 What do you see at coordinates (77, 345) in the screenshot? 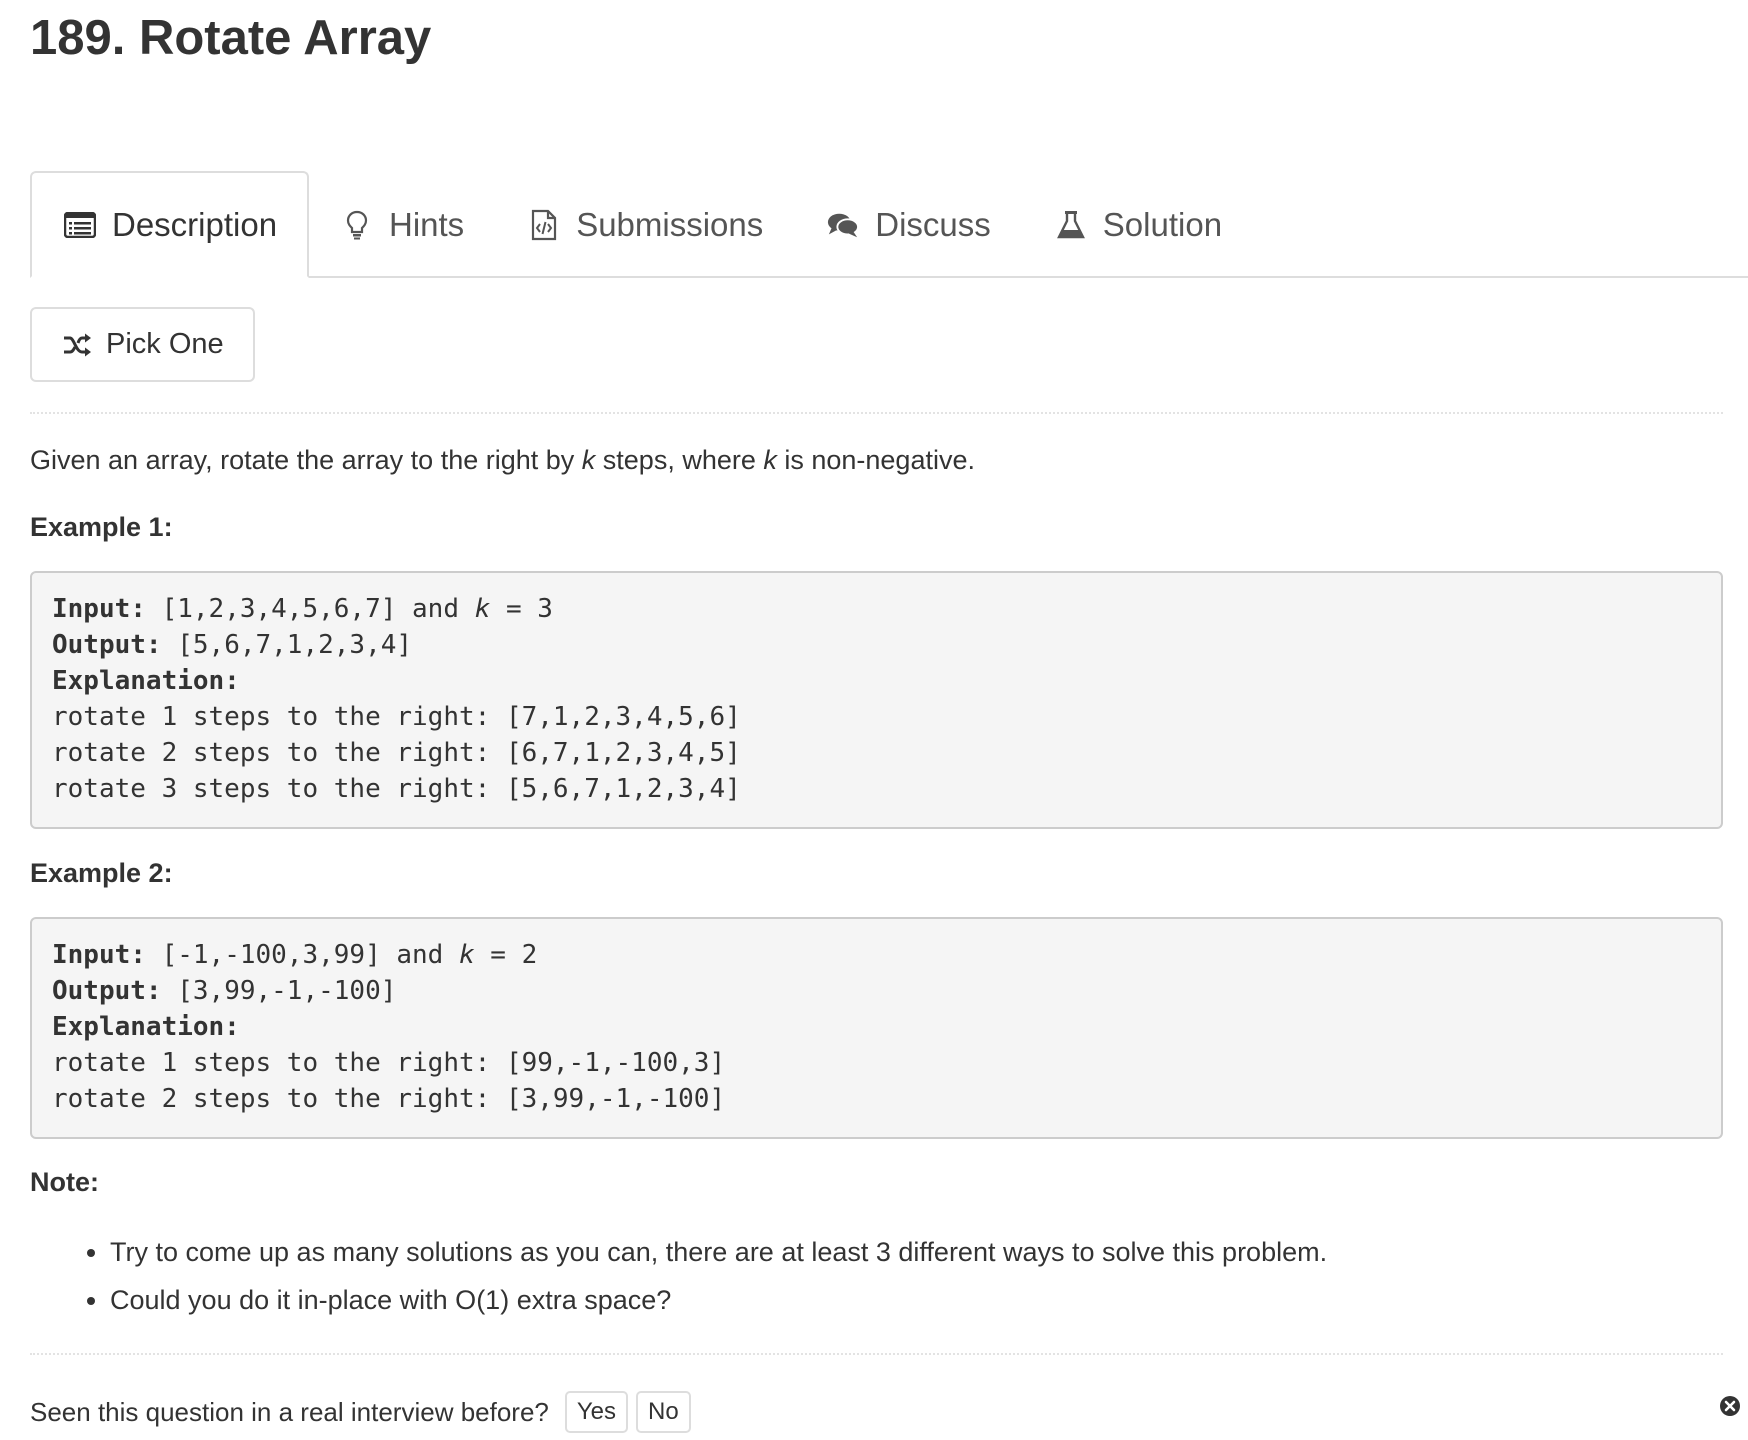
I see `shuffle-icon` at bounding box center [77, 345].